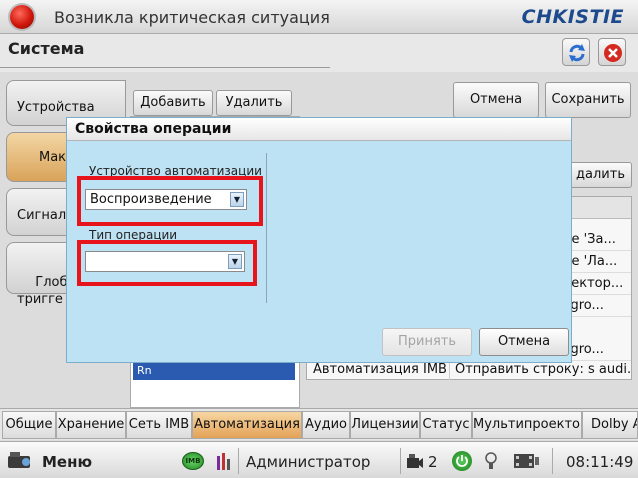 Image resolution: width=638 pixels, height=478 pixels. I want to click on lamp-icon, so click(491, 461).